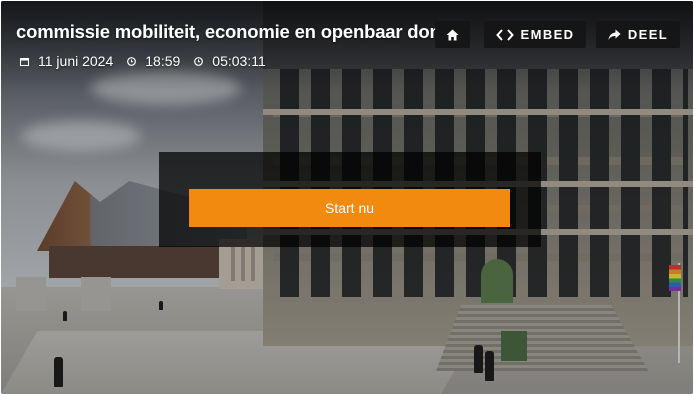  What do you see at coordinates (349, 208) in the screenshot?
I see `start-now-button: Start nu` at bounding box center [349, 208].